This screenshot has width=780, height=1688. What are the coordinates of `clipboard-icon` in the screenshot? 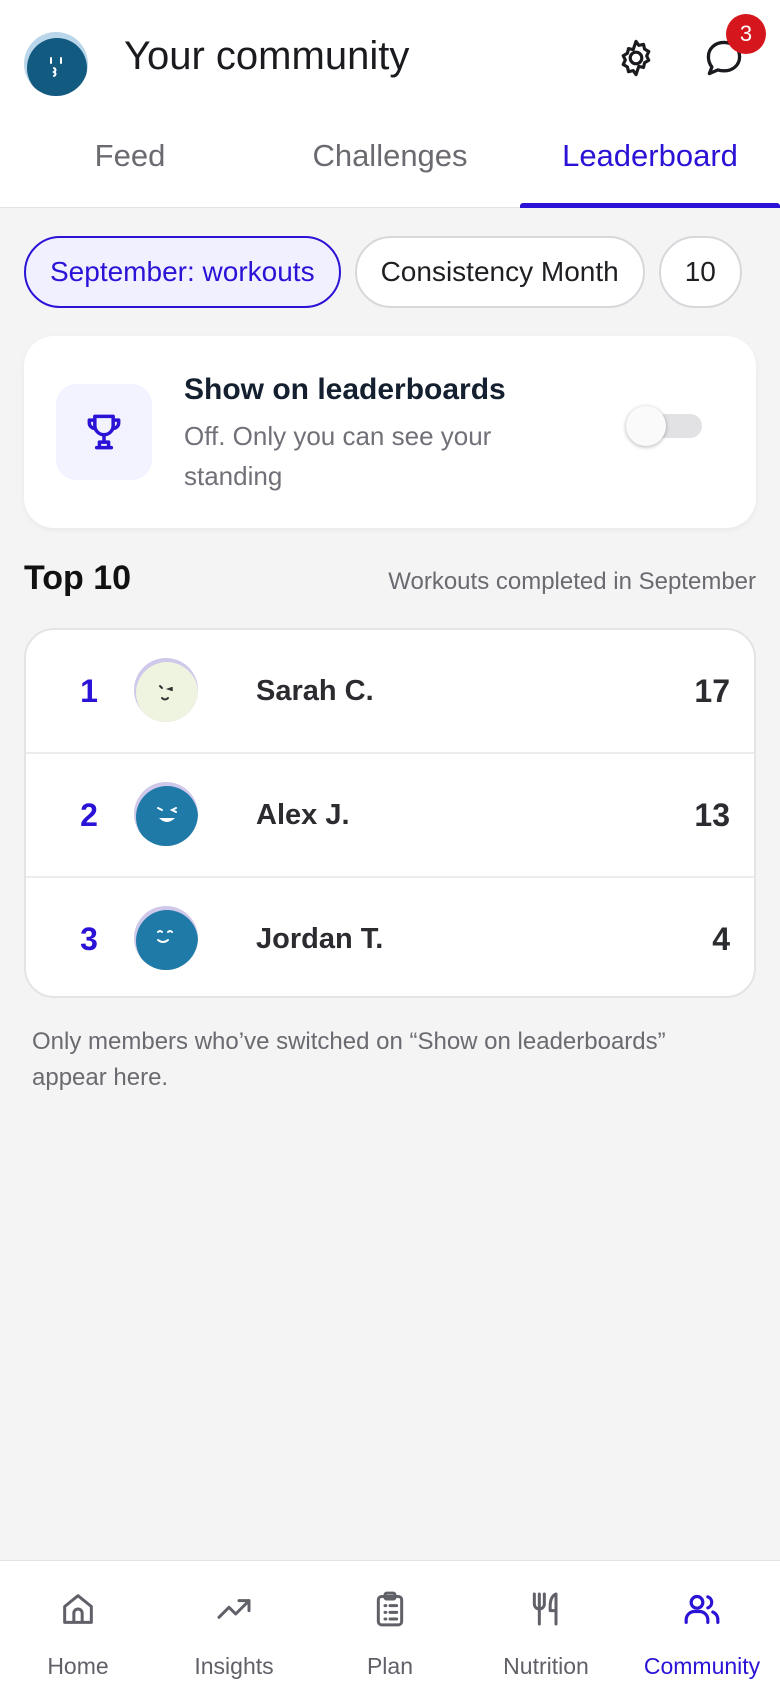 It's located at (390, 1609).